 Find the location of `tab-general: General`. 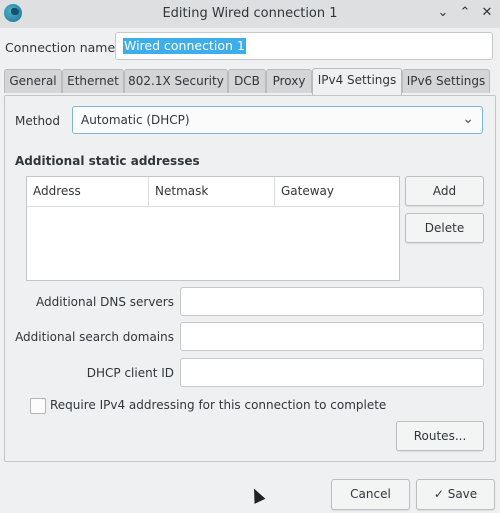

tab-general: General is located at coordinates (33, 81).